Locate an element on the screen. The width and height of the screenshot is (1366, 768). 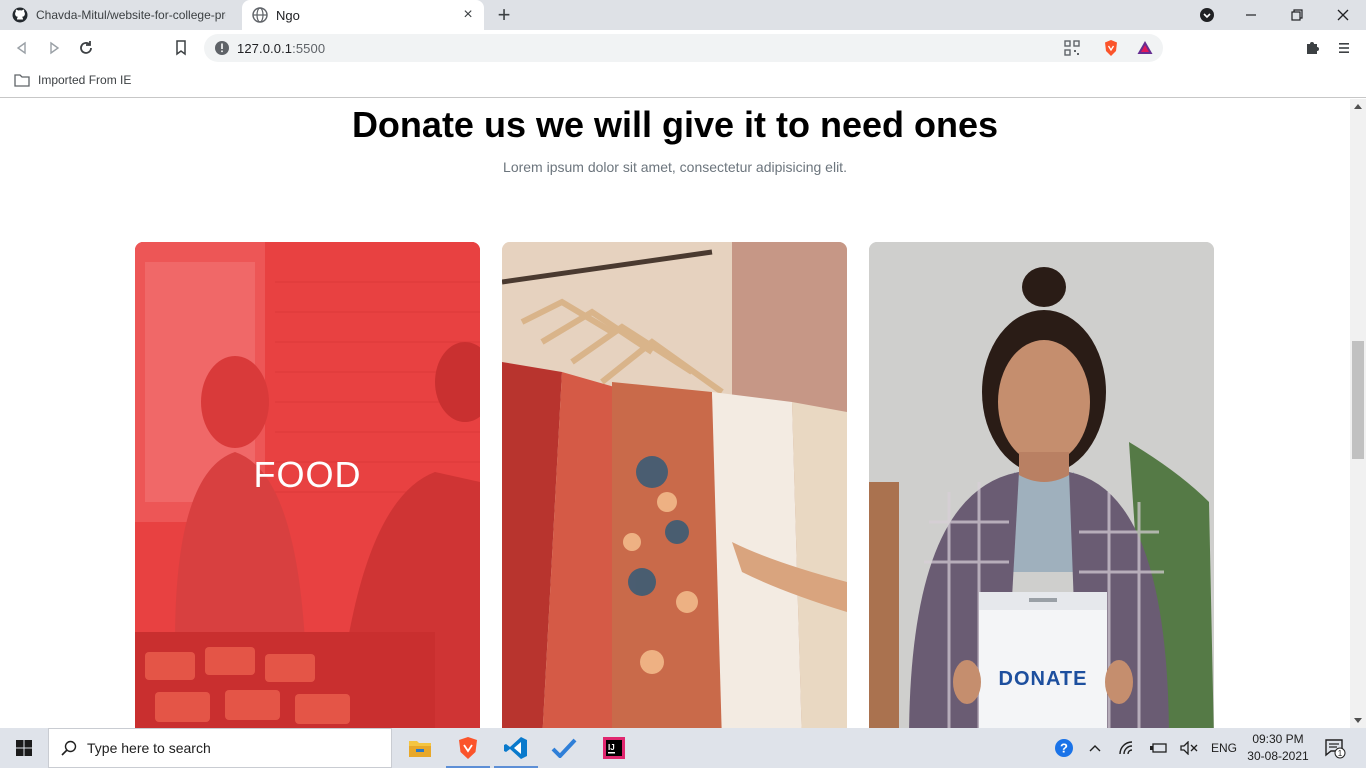
taskbar-clock: 09:30 PM 30-08-2021 is located at coordinates (1278, 748).